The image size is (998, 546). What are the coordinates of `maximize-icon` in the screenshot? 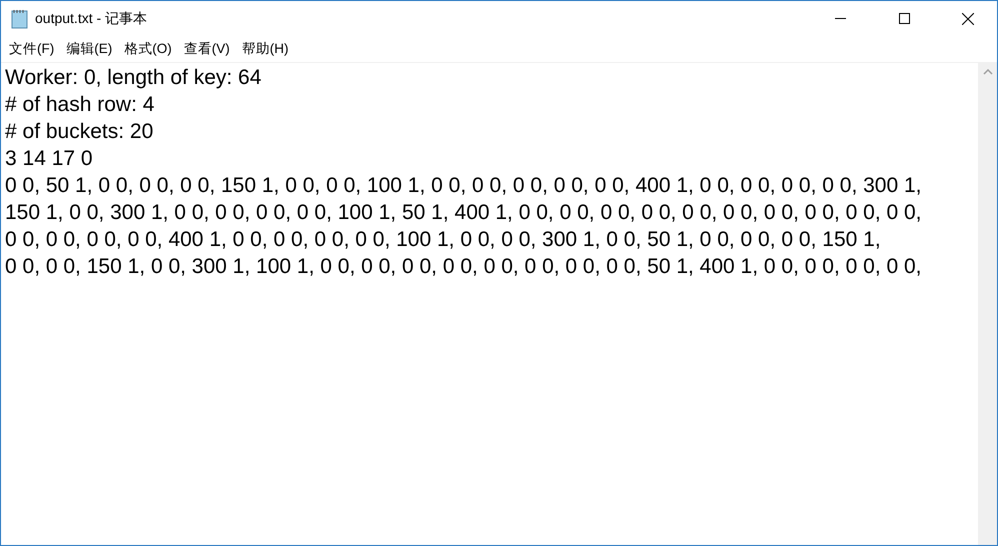 It's located at (904, 18).